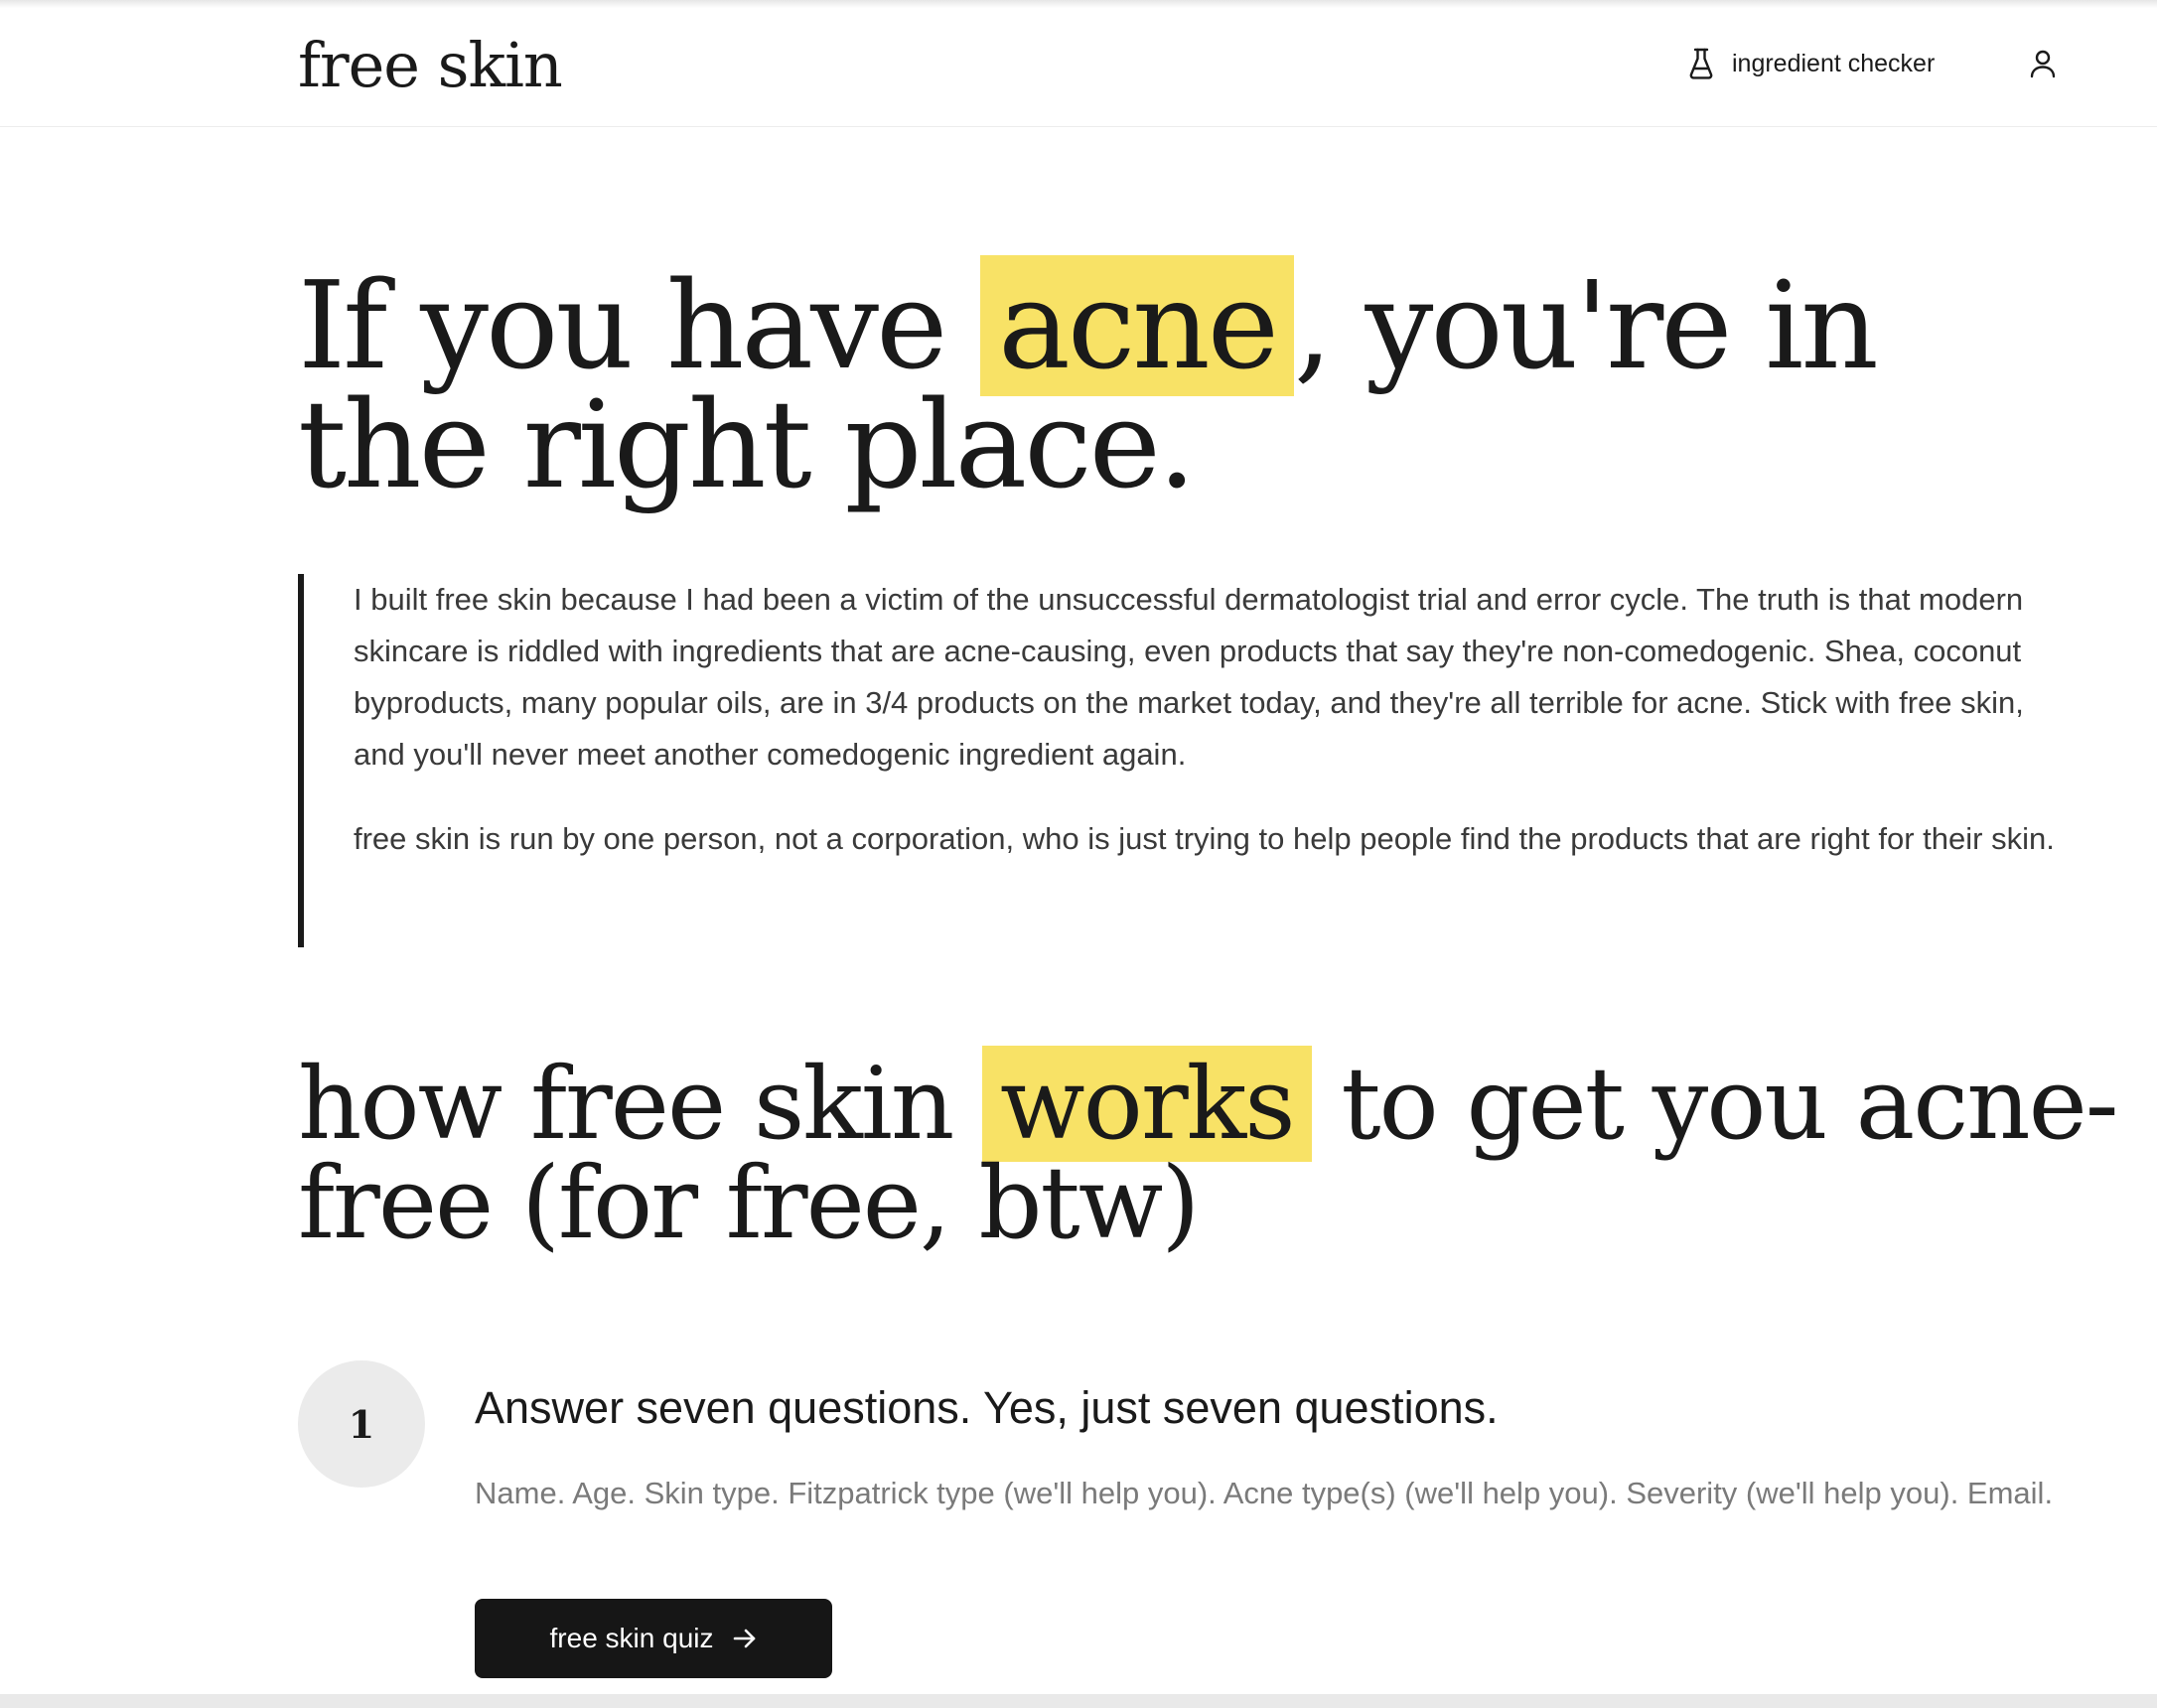 This screenshot has height=1708, width=2157. Describe the element at coordinates (1078, 63) in the screenshot. I see `site-header: free skin ingredient checker` at that location.